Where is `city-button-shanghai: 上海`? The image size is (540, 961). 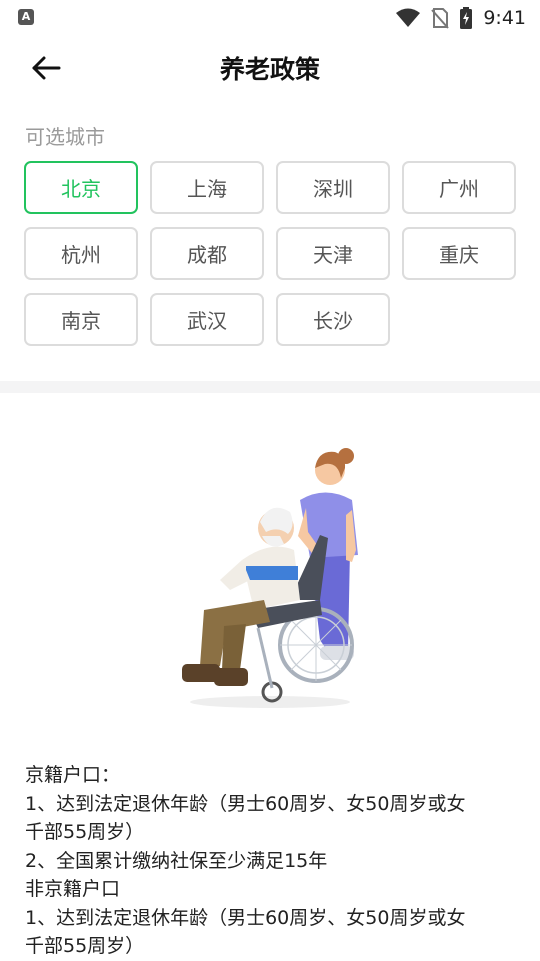
city-button-shanghai: 上海 is located at coordinates (207, 187).